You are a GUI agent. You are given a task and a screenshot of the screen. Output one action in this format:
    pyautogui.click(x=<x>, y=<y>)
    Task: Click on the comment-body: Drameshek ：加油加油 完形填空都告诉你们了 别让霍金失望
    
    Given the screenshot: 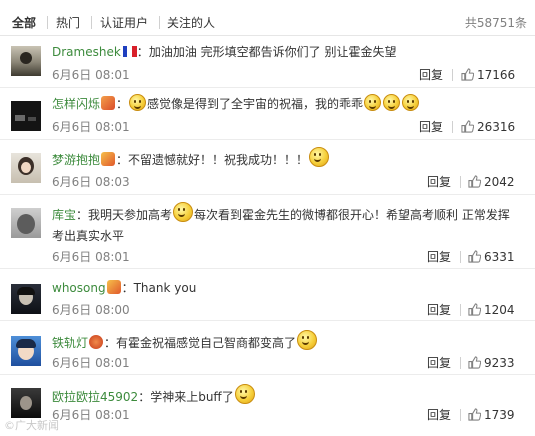 What is the action you would take?
    pyautogui.click(x=286, y=52)
    